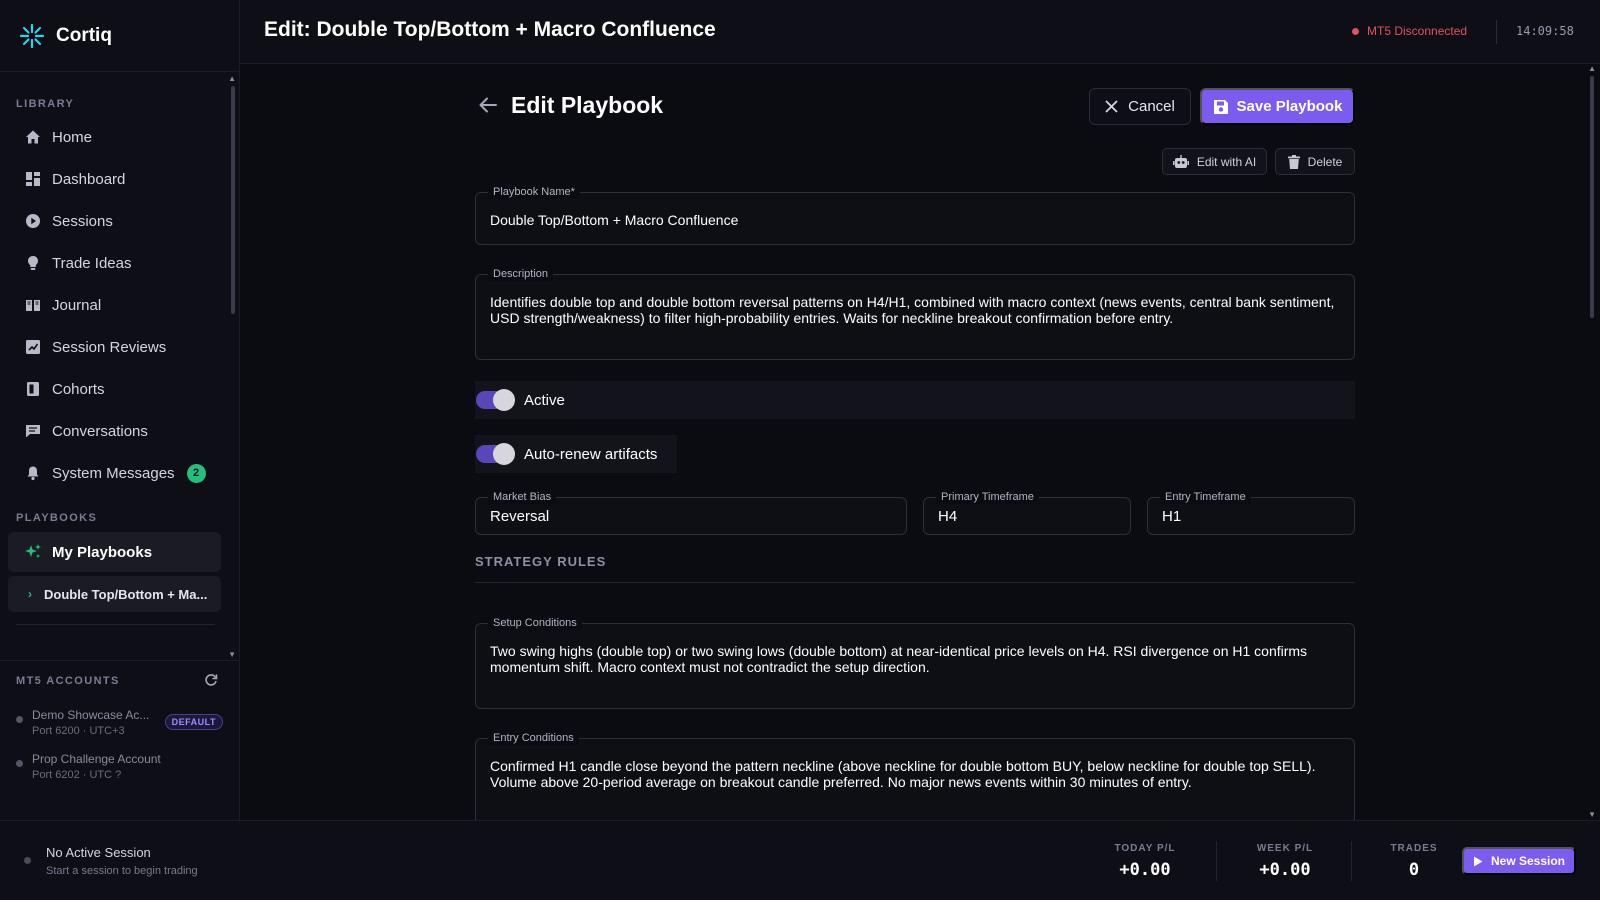  I want to click on stat-label: TODAY P/L, so click(1145, 848).